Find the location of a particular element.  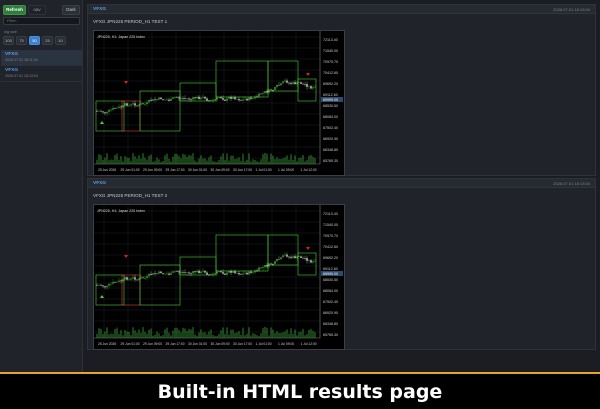

view-switch-button: oav is located at coordinates (37, 9).